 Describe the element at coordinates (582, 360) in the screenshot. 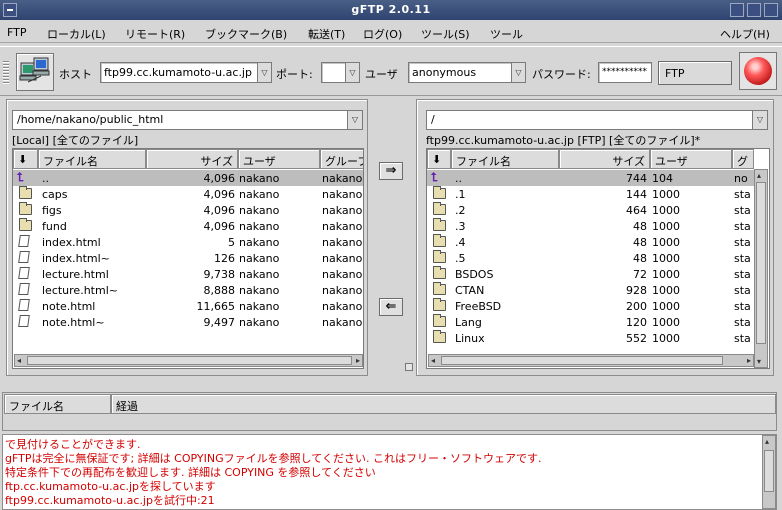

I see `remote-hscroll-thumb` at that location.